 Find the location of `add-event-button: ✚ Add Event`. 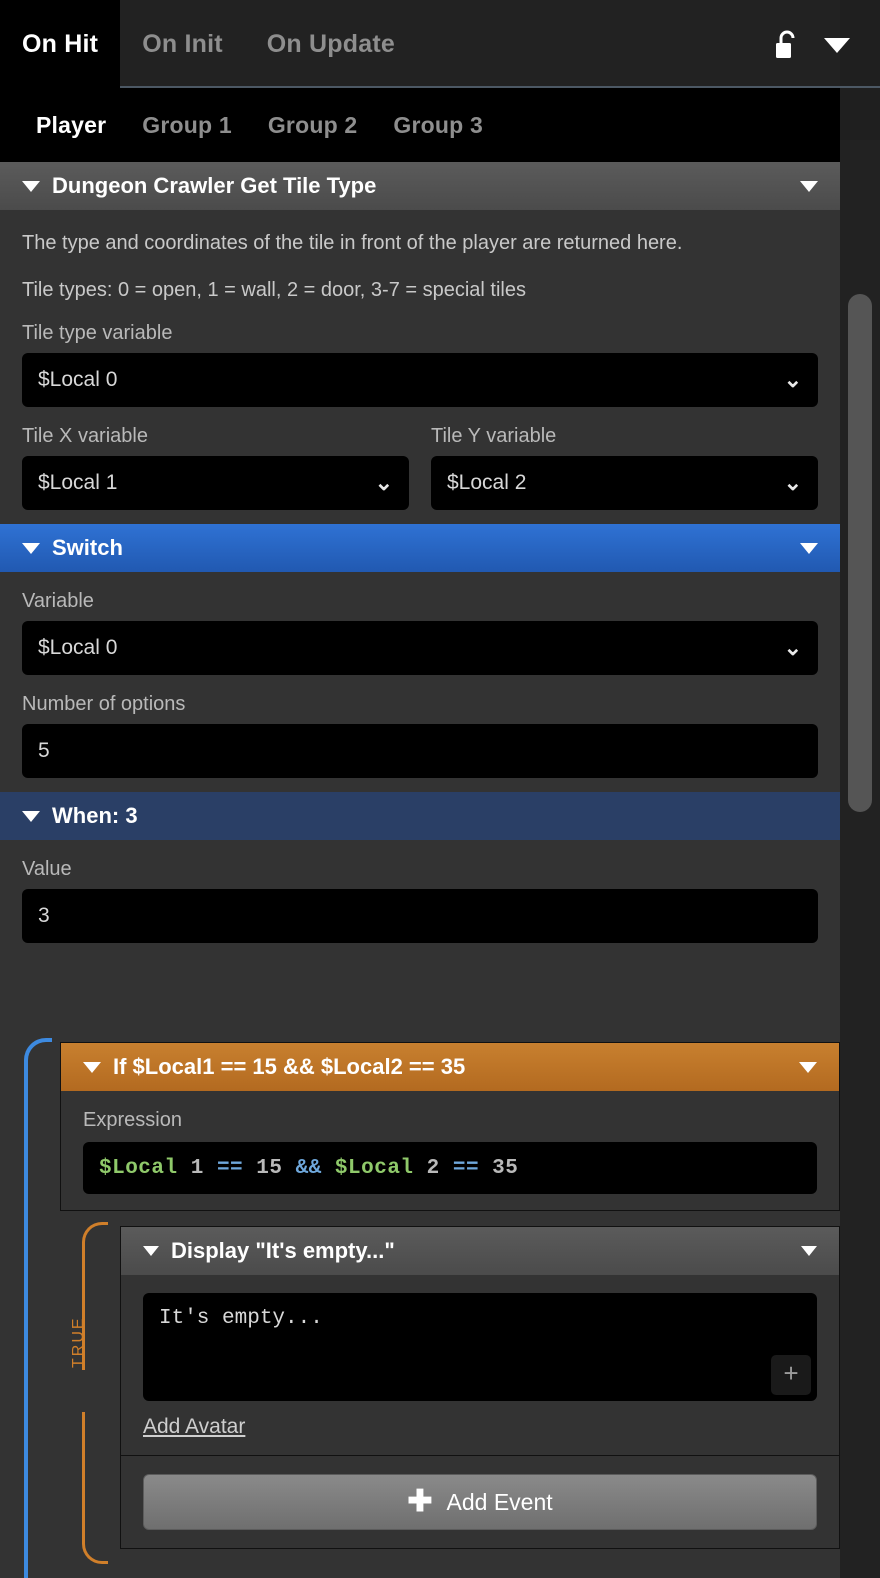

add-event-button: ✚ Add Event is located at coordinates (480, 1502).